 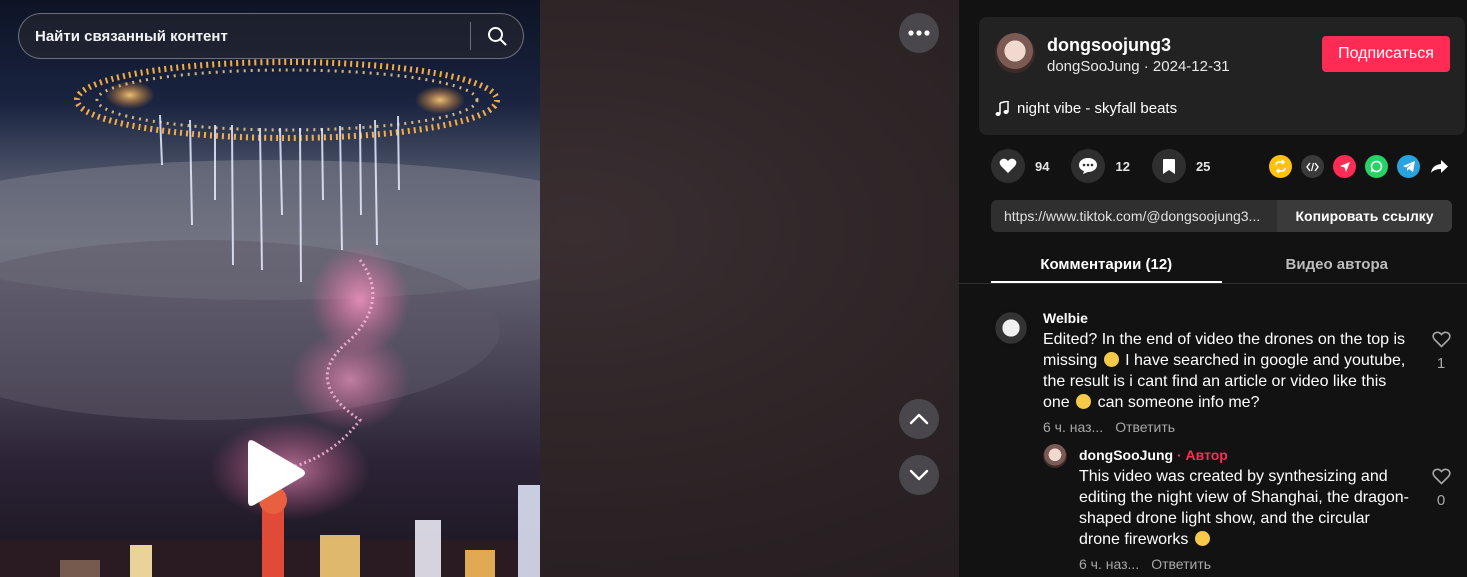 What do you see at coordinates (1213, 283) in the screenshot?
I see `tabs-divider` at bounding box center [1213, 283].